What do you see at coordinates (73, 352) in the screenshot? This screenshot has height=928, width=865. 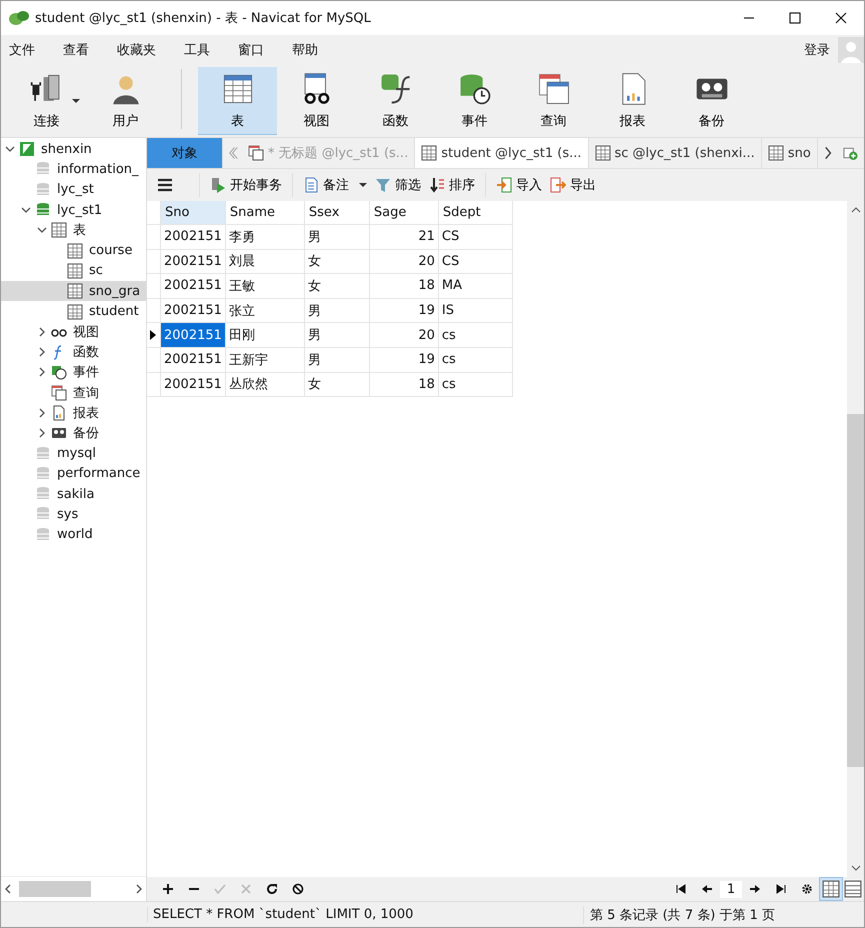 I see `tree-item: 函数` at bounding box center [73, 352].